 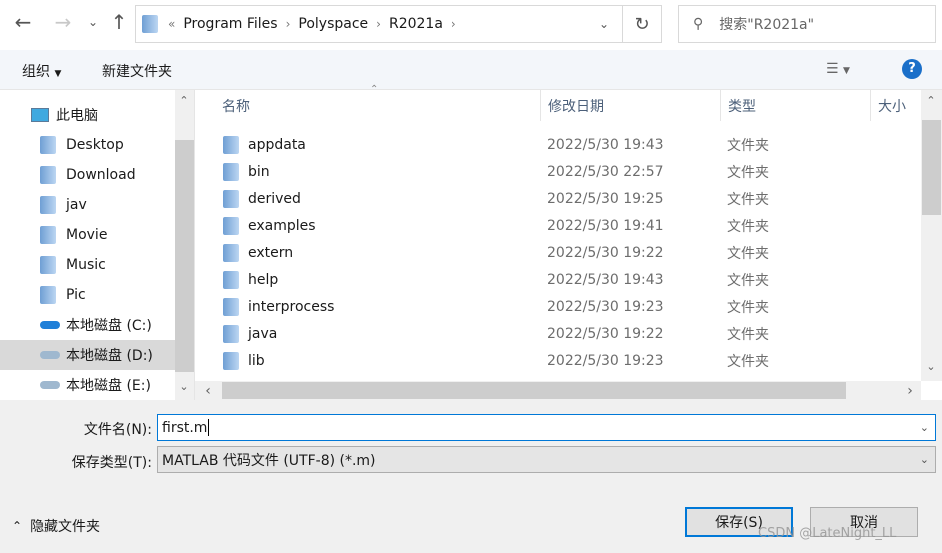 I want to click on nav-scrollbar: ⌃ ⌄, so click(x=184, y=245).